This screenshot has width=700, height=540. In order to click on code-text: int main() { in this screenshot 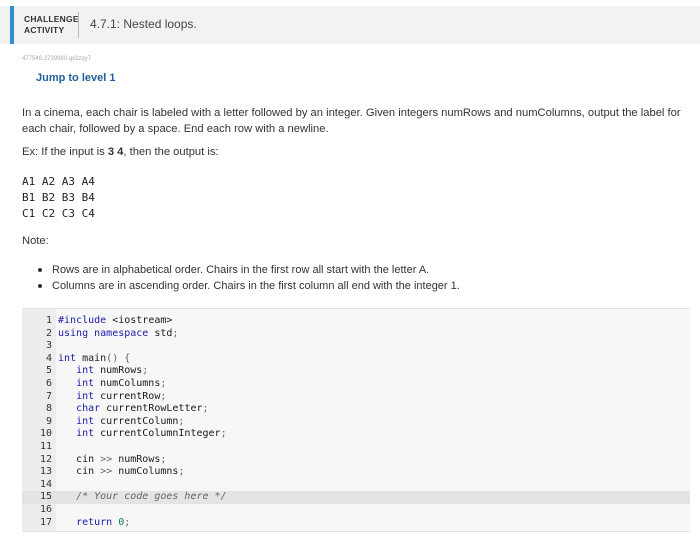, I will do `click(94, 358)`.